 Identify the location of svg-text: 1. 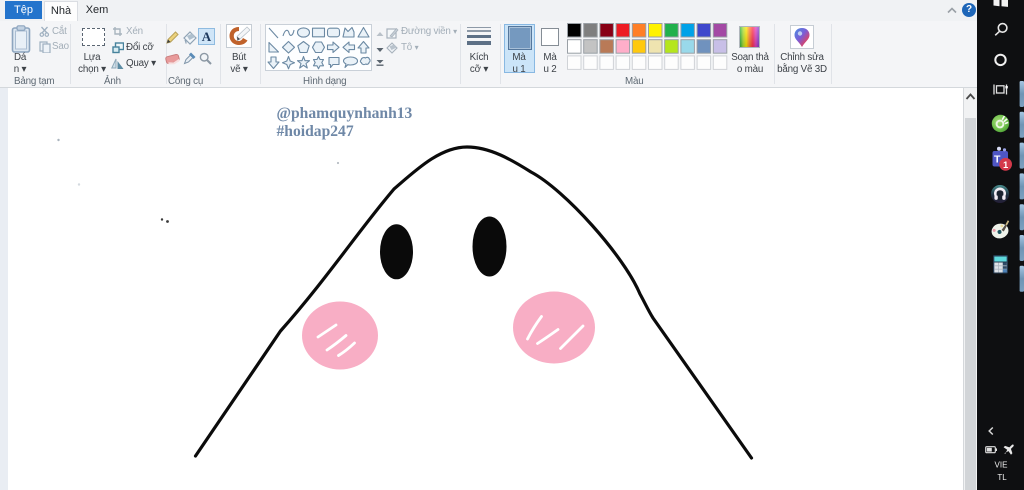
(1006, 165).